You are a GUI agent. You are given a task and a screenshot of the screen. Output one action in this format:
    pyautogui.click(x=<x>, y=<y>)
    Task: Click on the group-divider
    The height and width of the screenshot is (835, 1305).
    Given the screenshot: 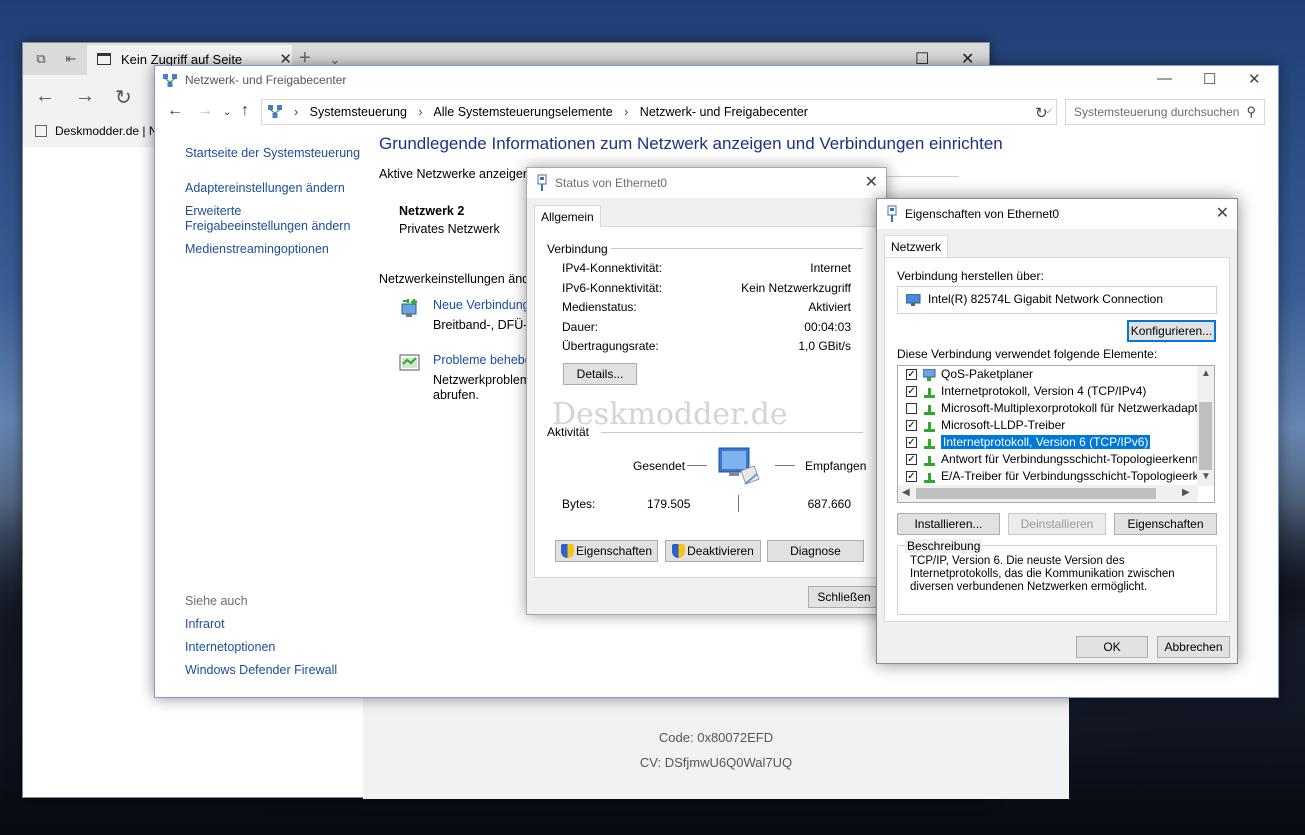 What is the action you would take?
    pyautogui.click(x=732, y=432)
    